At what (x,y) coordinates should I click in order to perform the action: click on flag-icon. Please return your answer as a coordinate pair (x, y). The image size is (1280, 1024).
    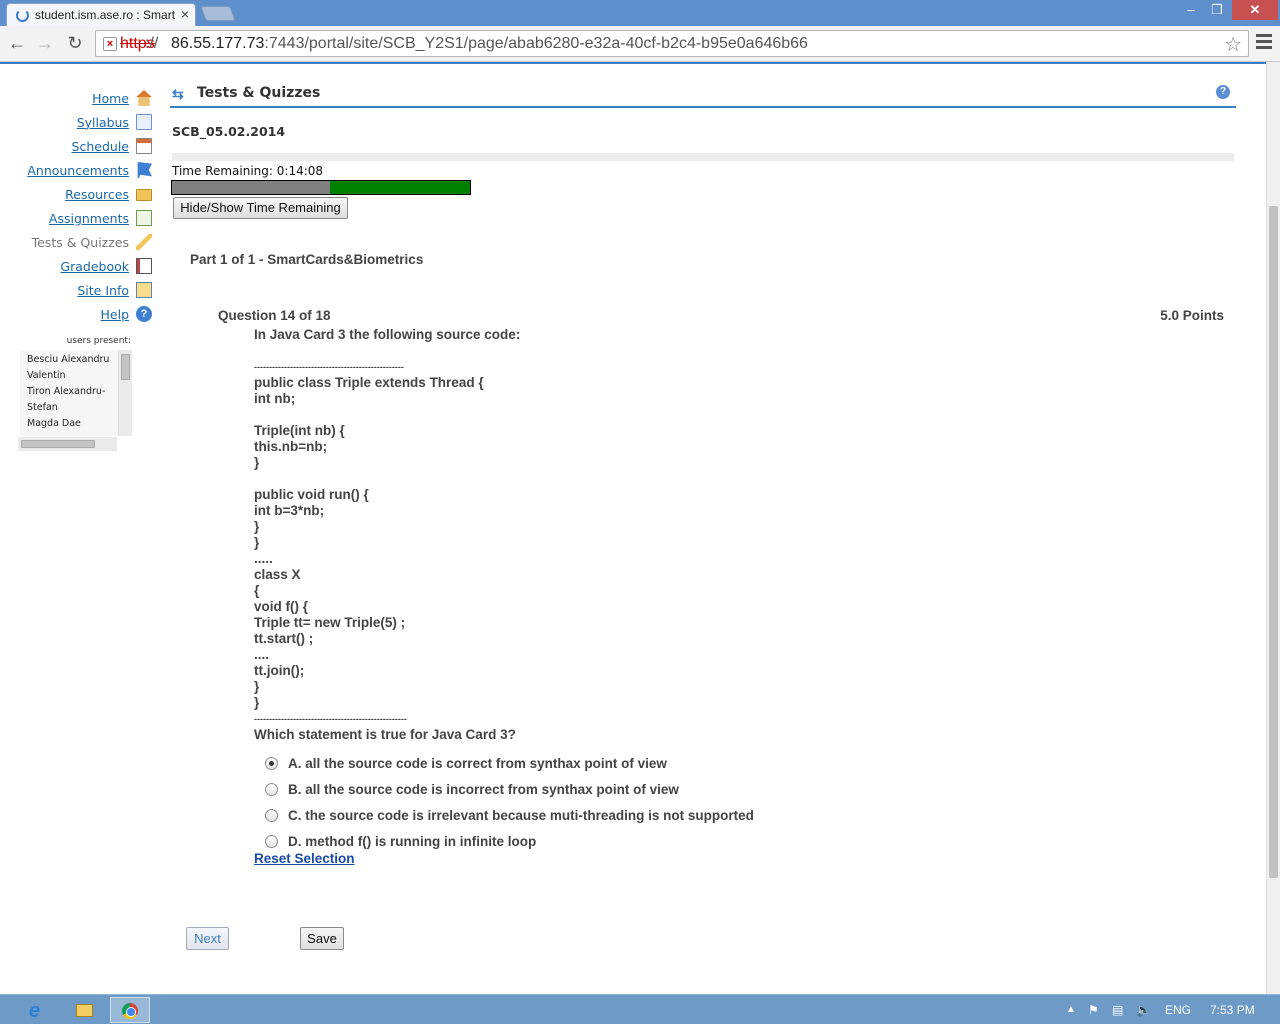
    Looking at the image, I should click on (144, 170).